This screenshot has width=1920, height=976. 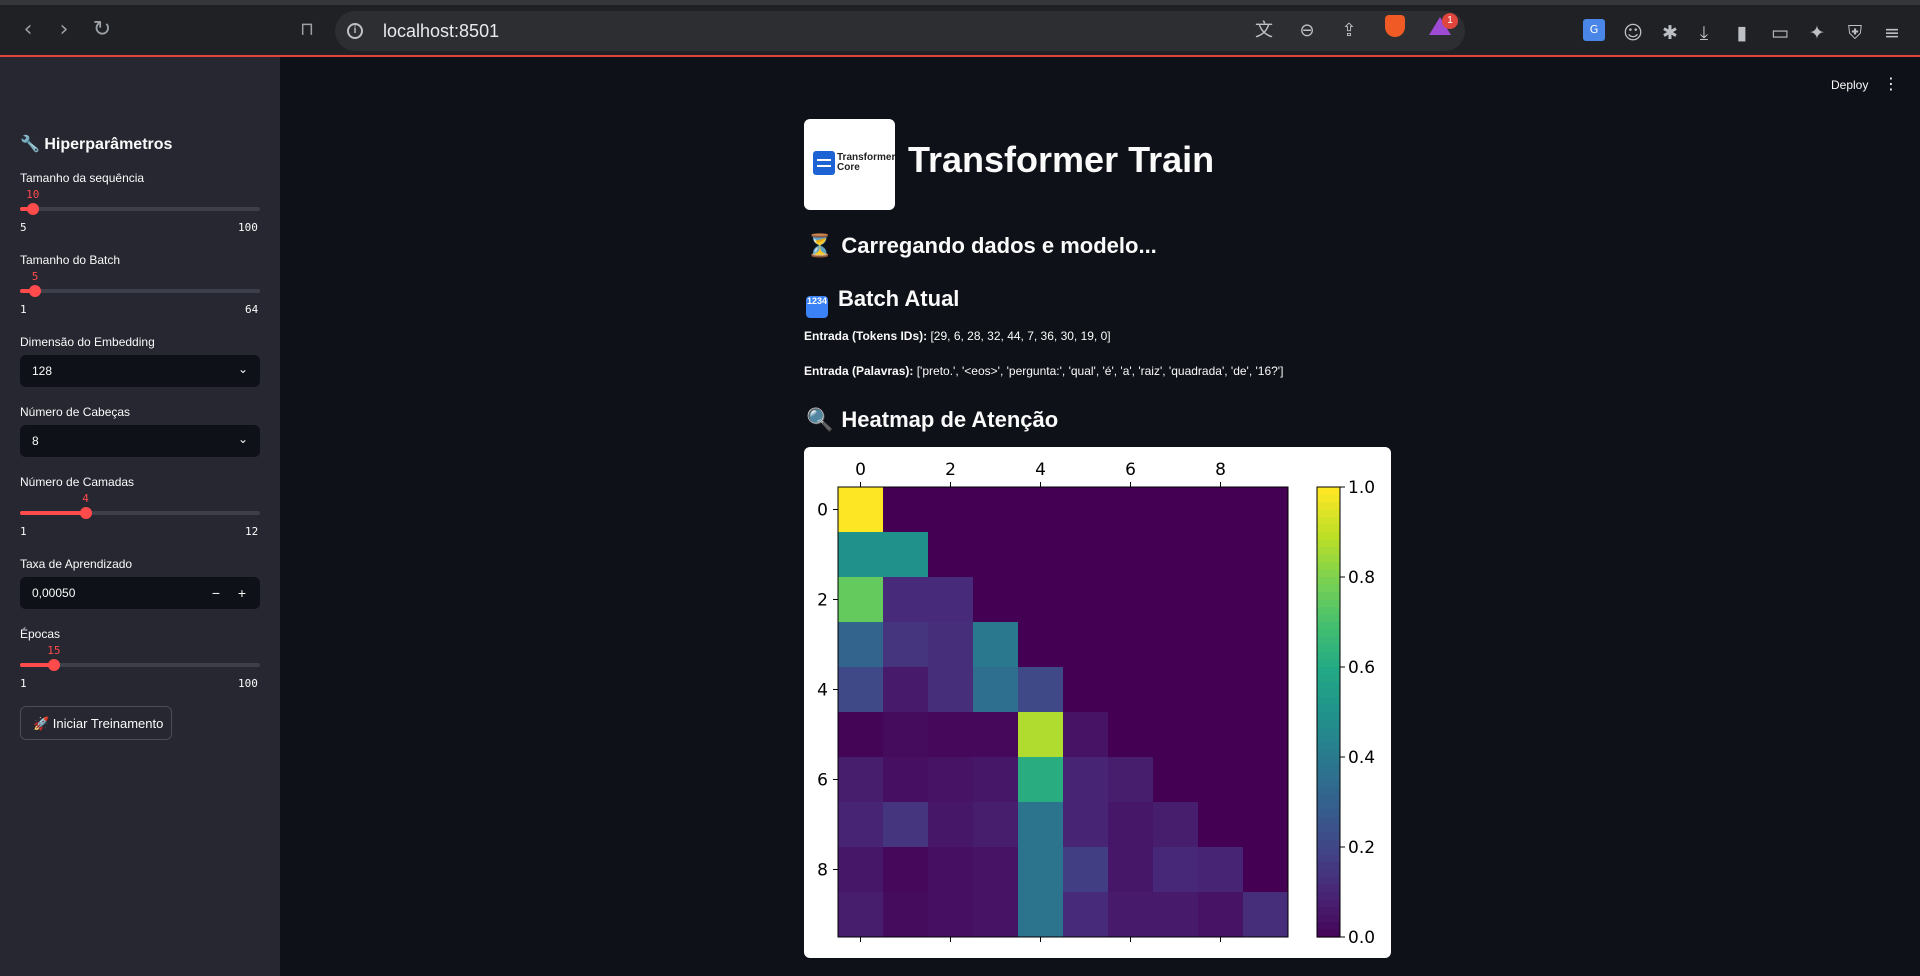 What do you see at coordinates (40, 634) in the screenshot?
I see `epochs-label: Épocas` at bounding box center [40, 634].